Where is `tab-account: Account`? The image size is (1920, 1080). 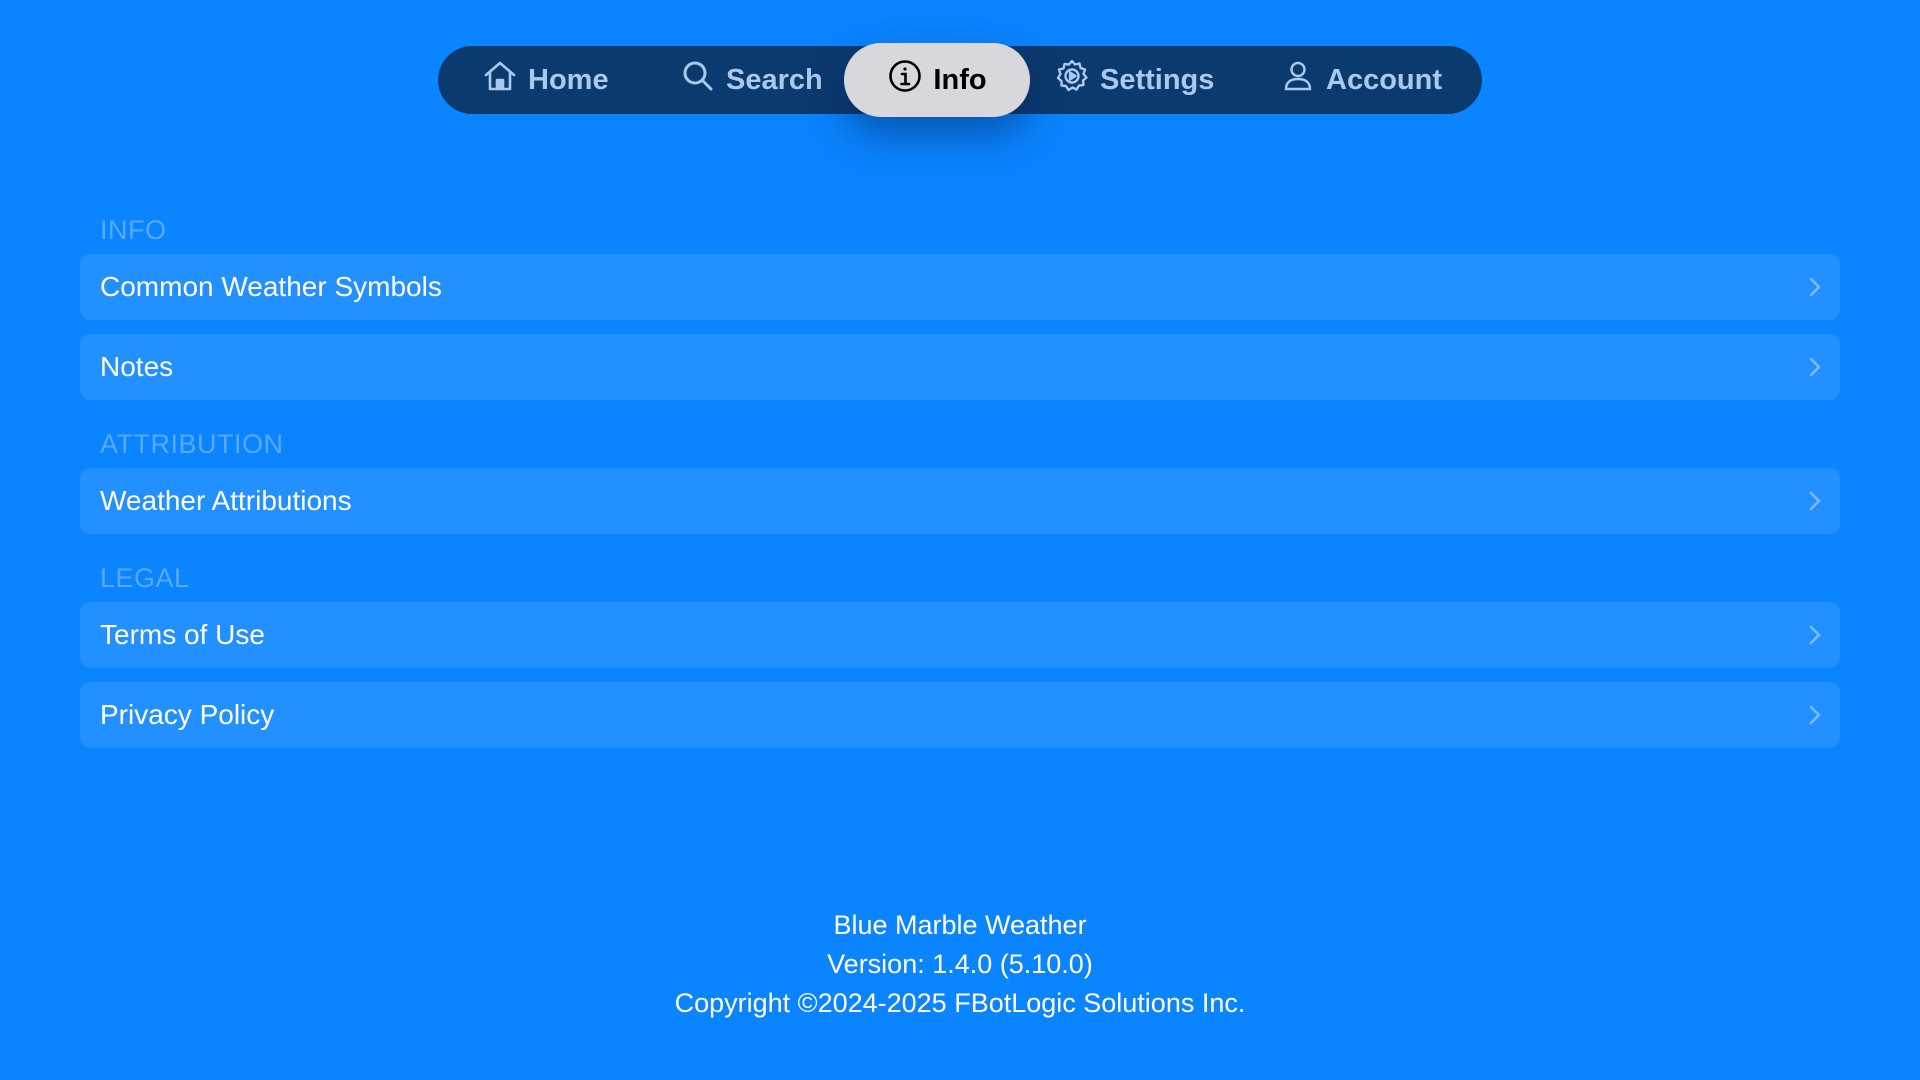
tab-account: Account is located at coordinates (1361, 80).